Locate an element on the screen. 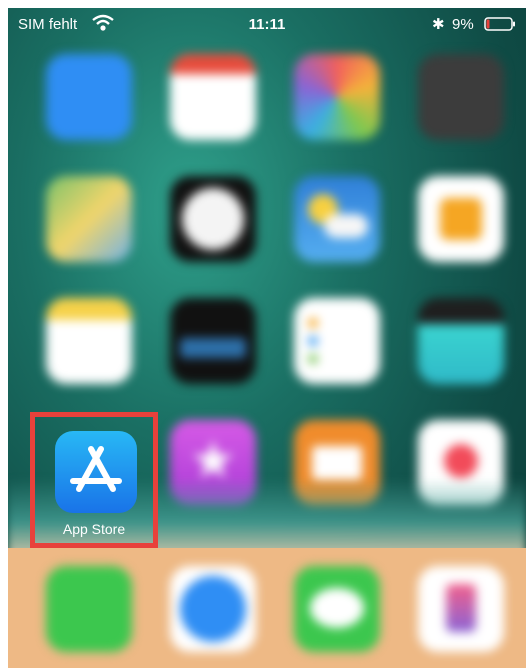 Image resolution: width=526 pixels, height=668 pixels. clock-time: 11:11 is located at coordinates (267, 24).